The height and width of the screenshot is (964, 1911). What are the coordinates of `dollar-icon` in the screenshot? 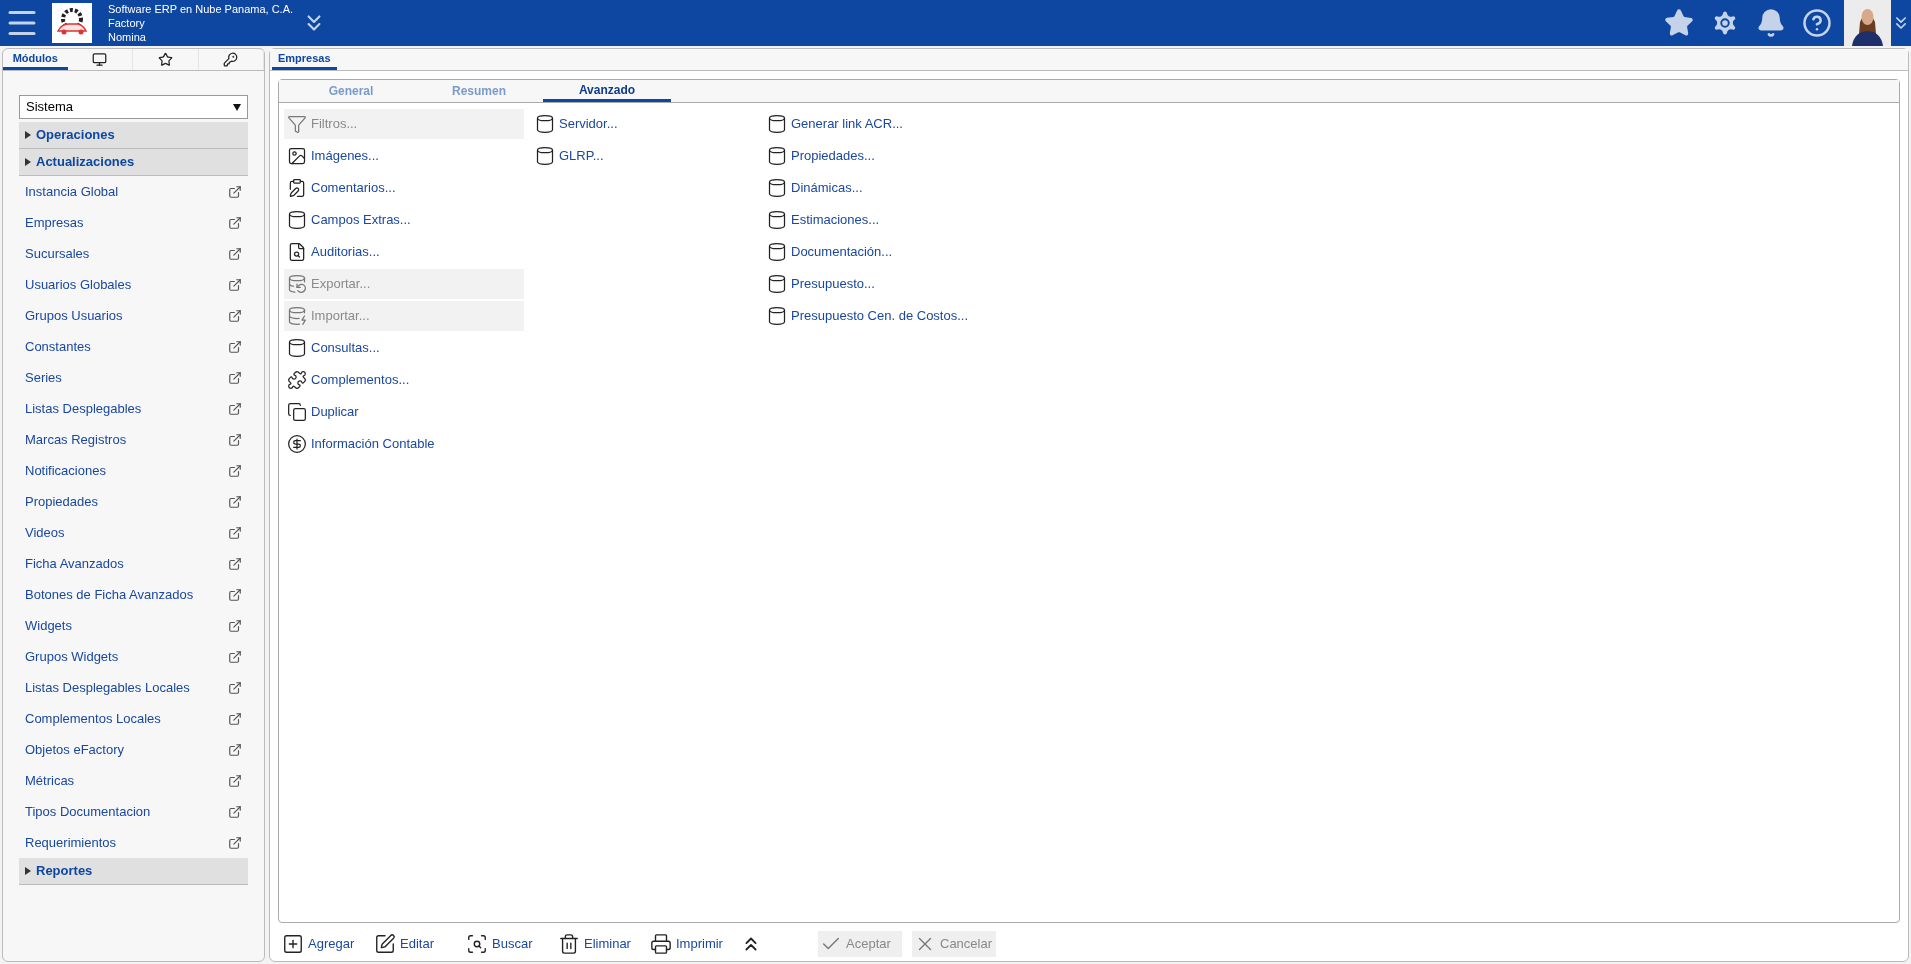 It's located at (297, 444).